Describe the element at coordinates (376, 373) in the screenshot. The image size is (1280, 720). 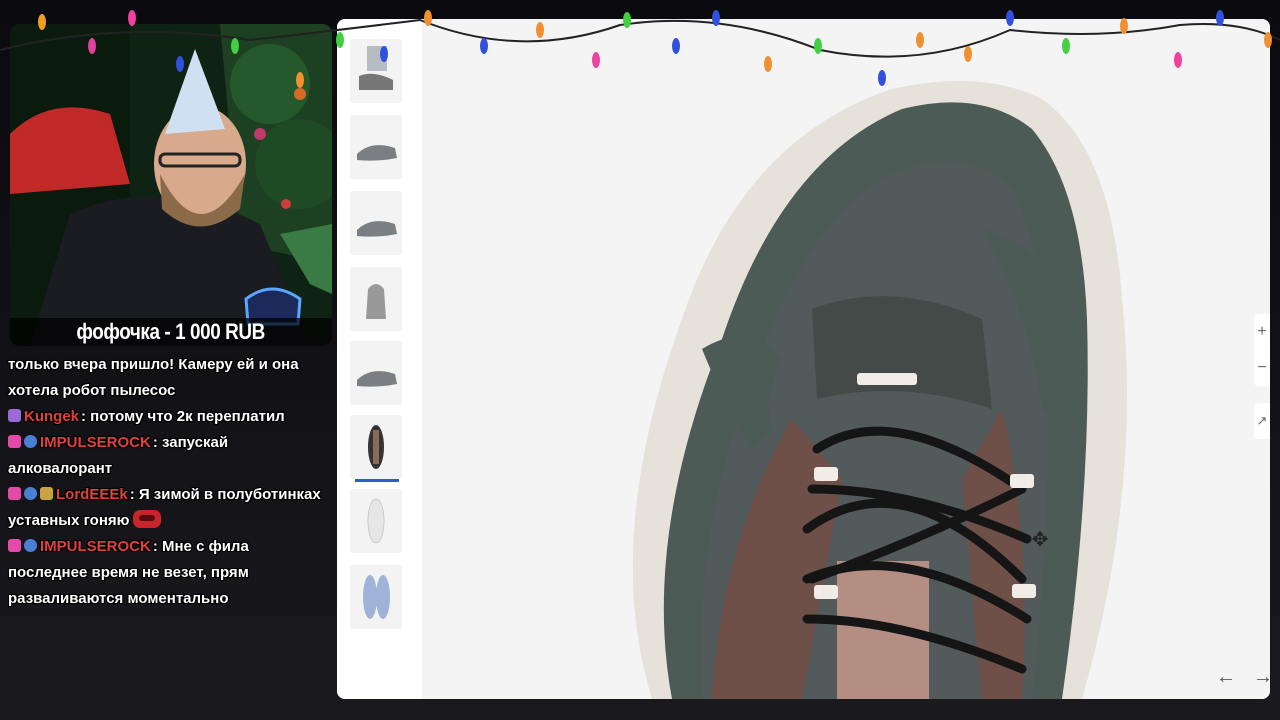
I see `thumbnail-sneaker-outer-side-view` at that location.